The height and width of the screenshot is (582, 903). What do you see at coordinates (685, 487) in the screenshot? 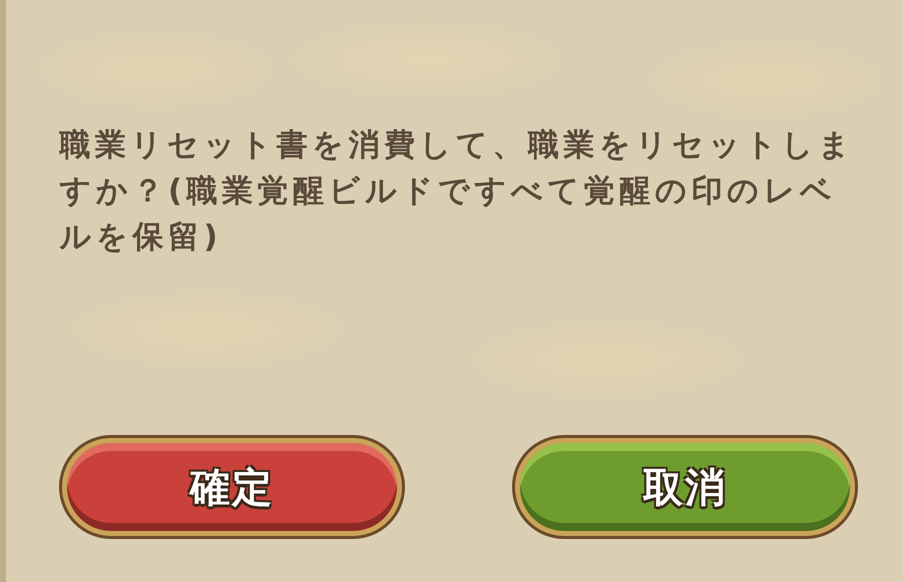
I see `cancel-button: 取消` at bounding box center [685, 487].